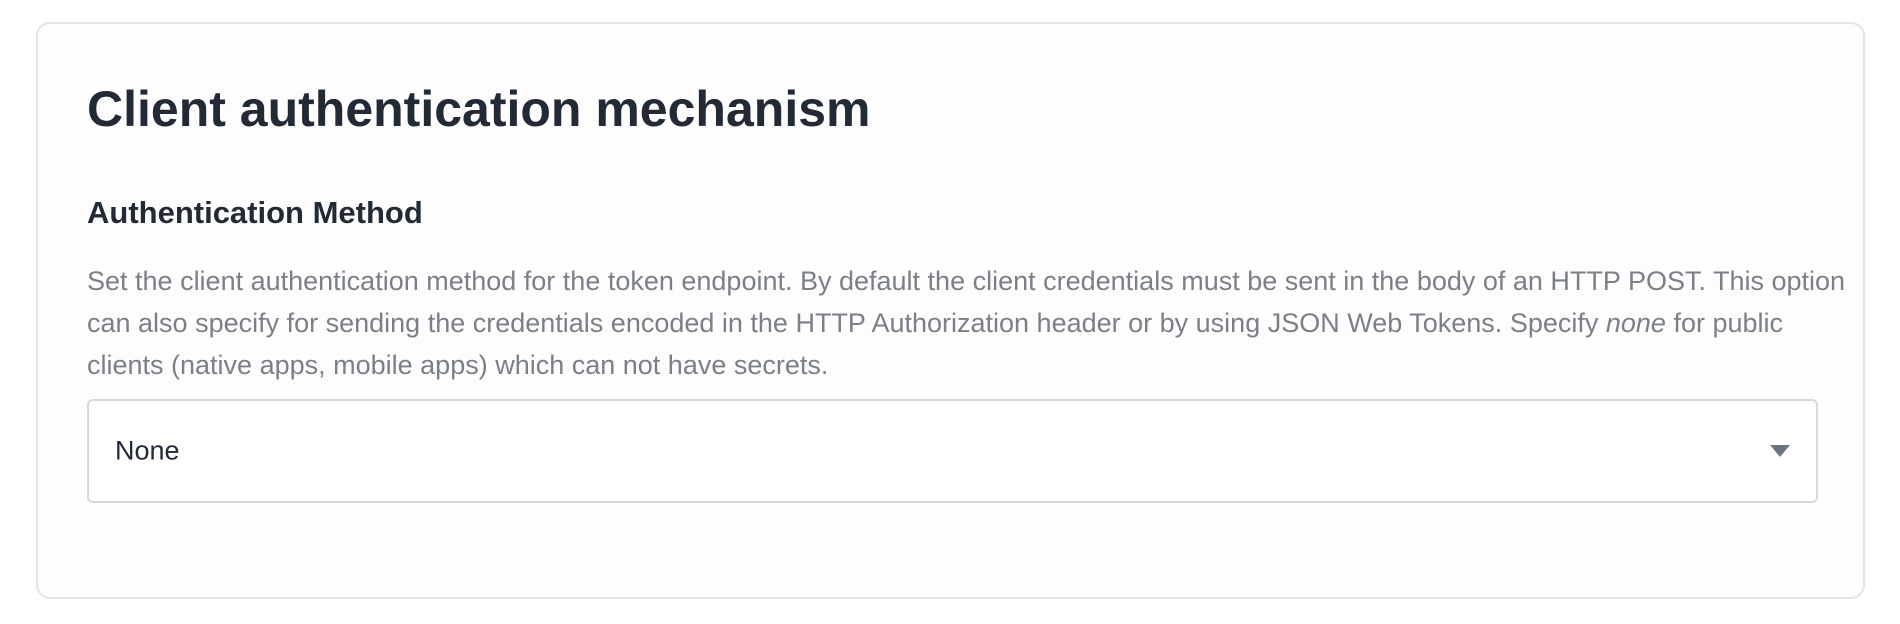  Describe the element at coordinates (479, 109) in the screenshot. I see `card-title: Client authentication mechanism` at that location.